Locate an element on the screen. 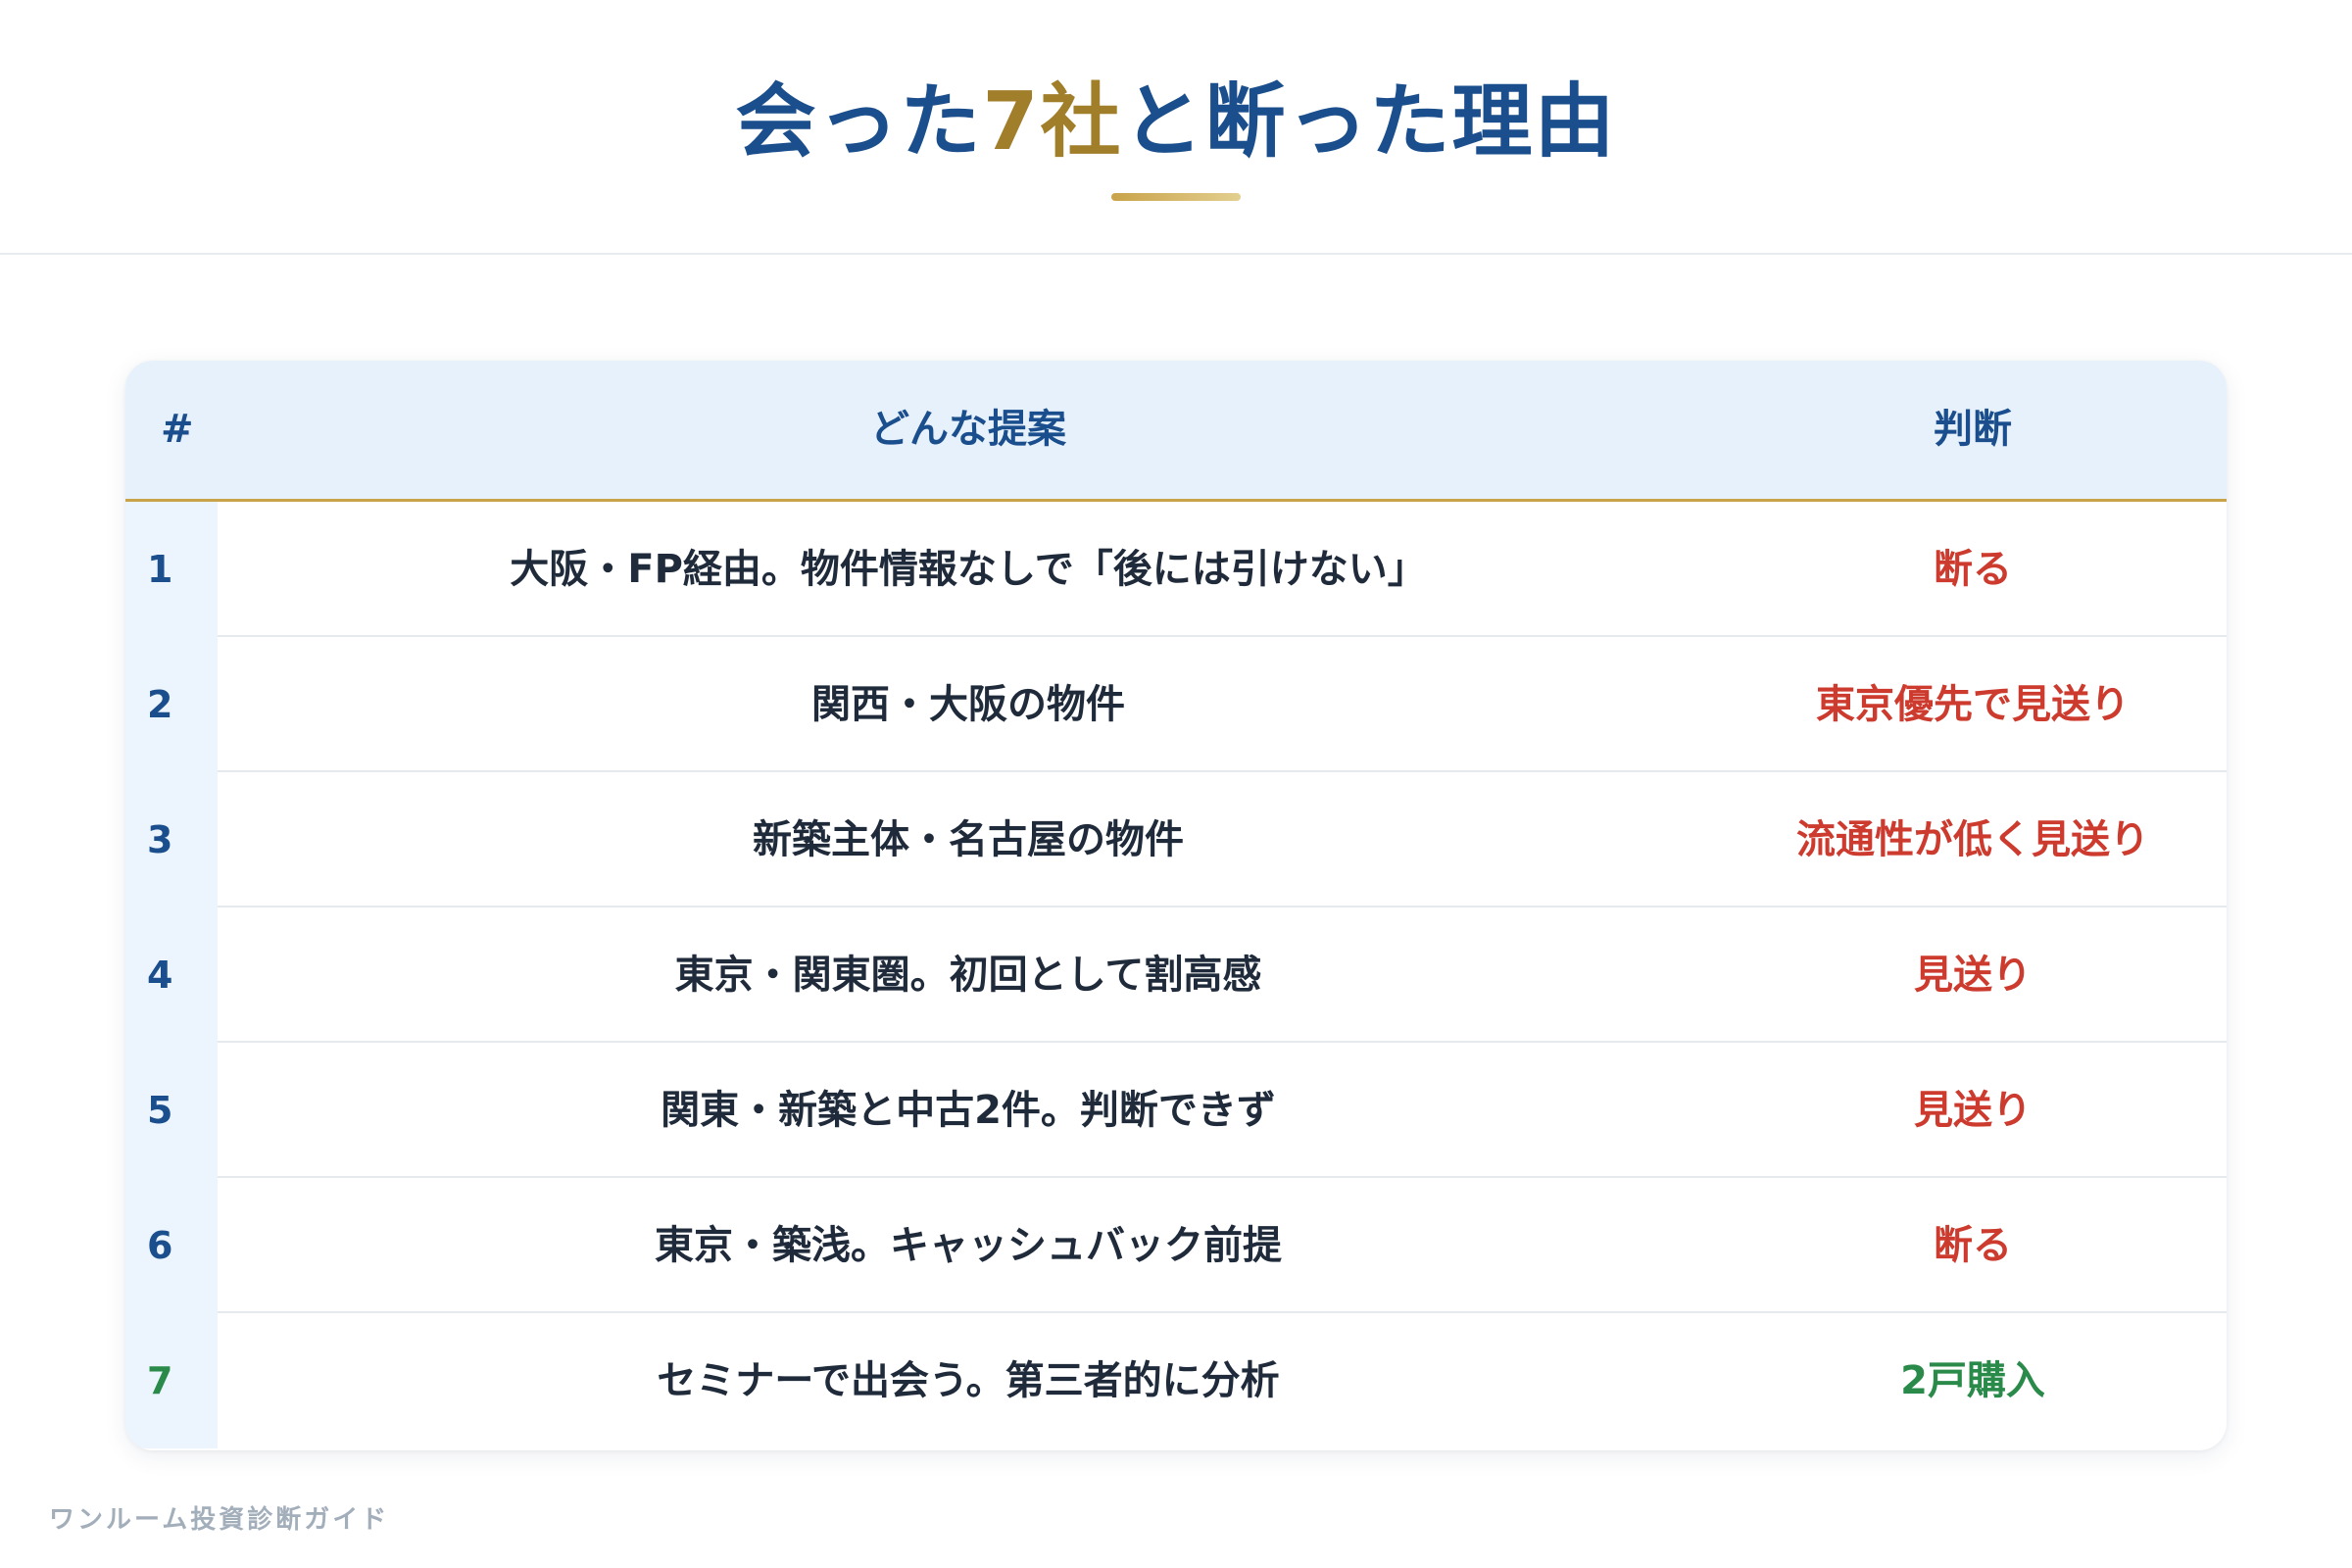 The image size is (2352, 1568). table-row: 7 セミナーで出会う。第三者的に分析 2戸購入 is located at coordinates (1176, 1380).